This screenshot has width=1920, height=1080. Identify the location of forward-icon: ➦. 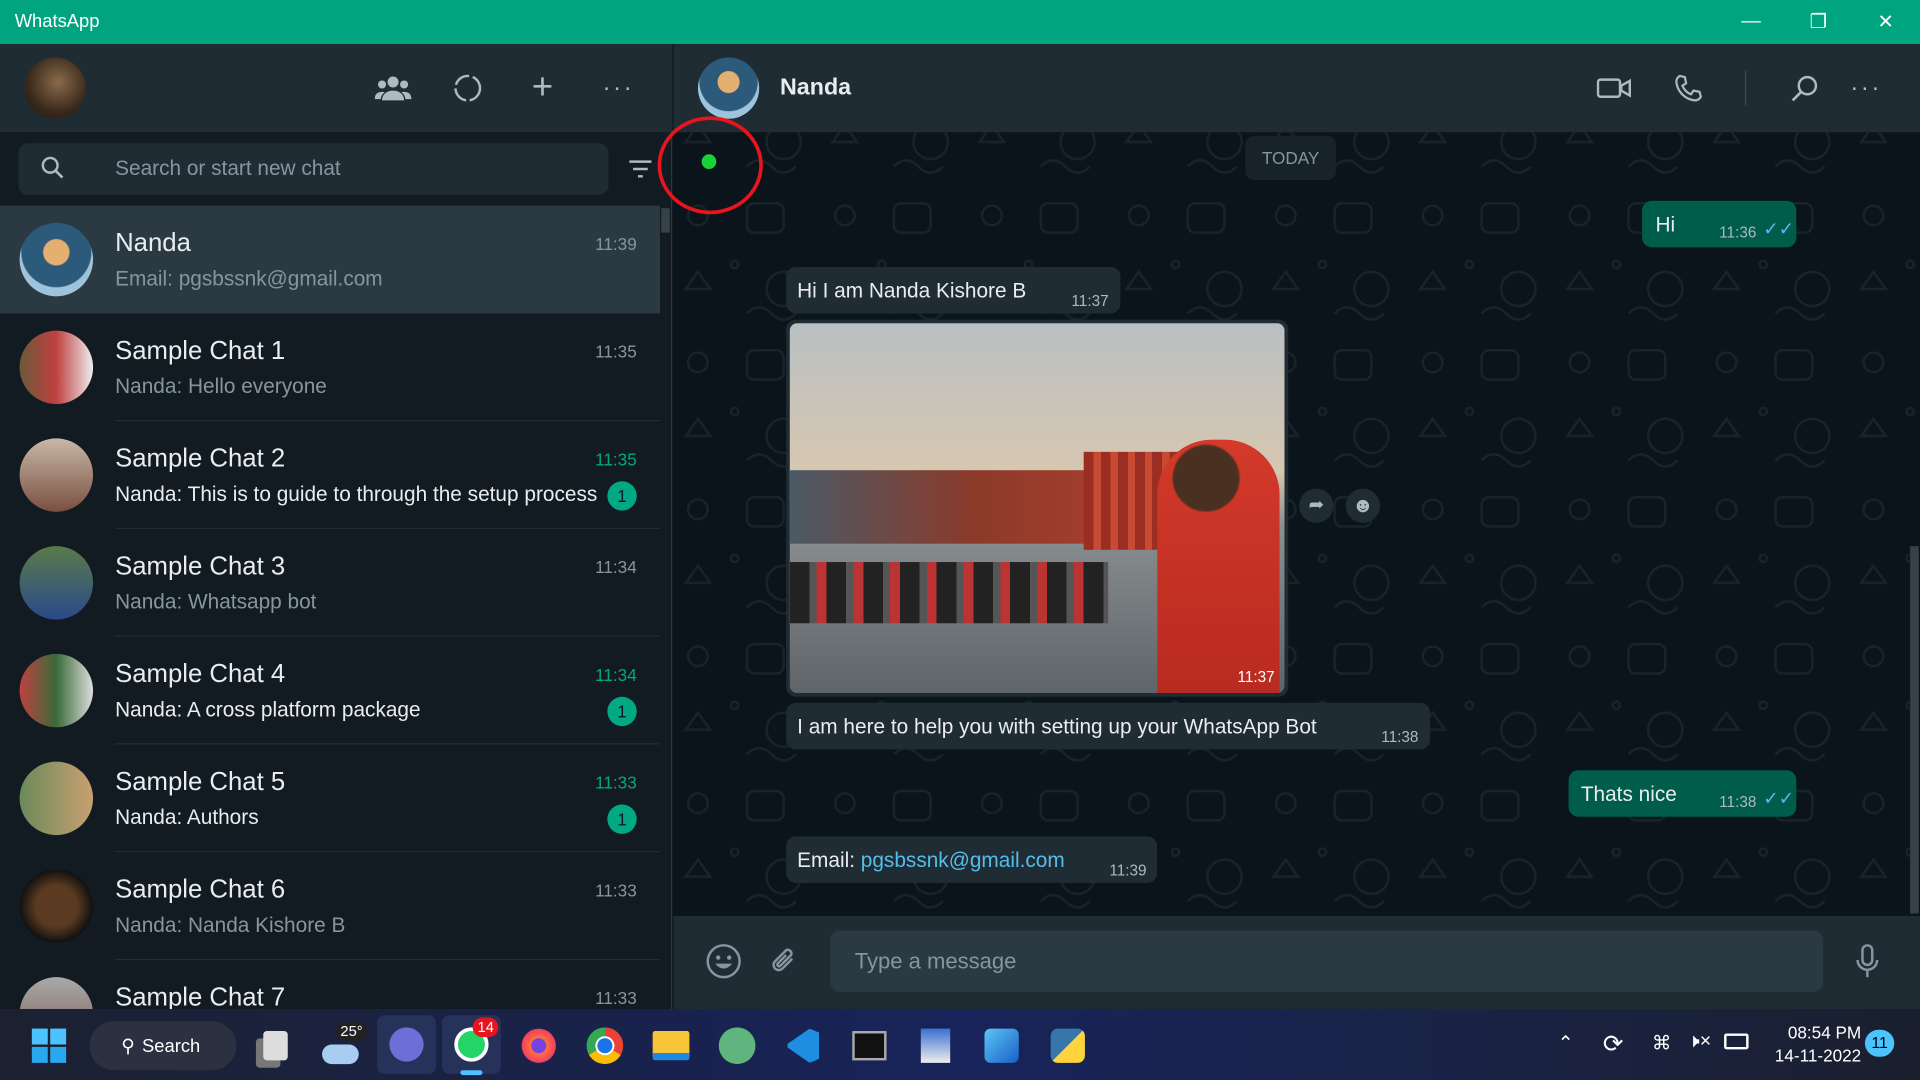
(1316, 505).